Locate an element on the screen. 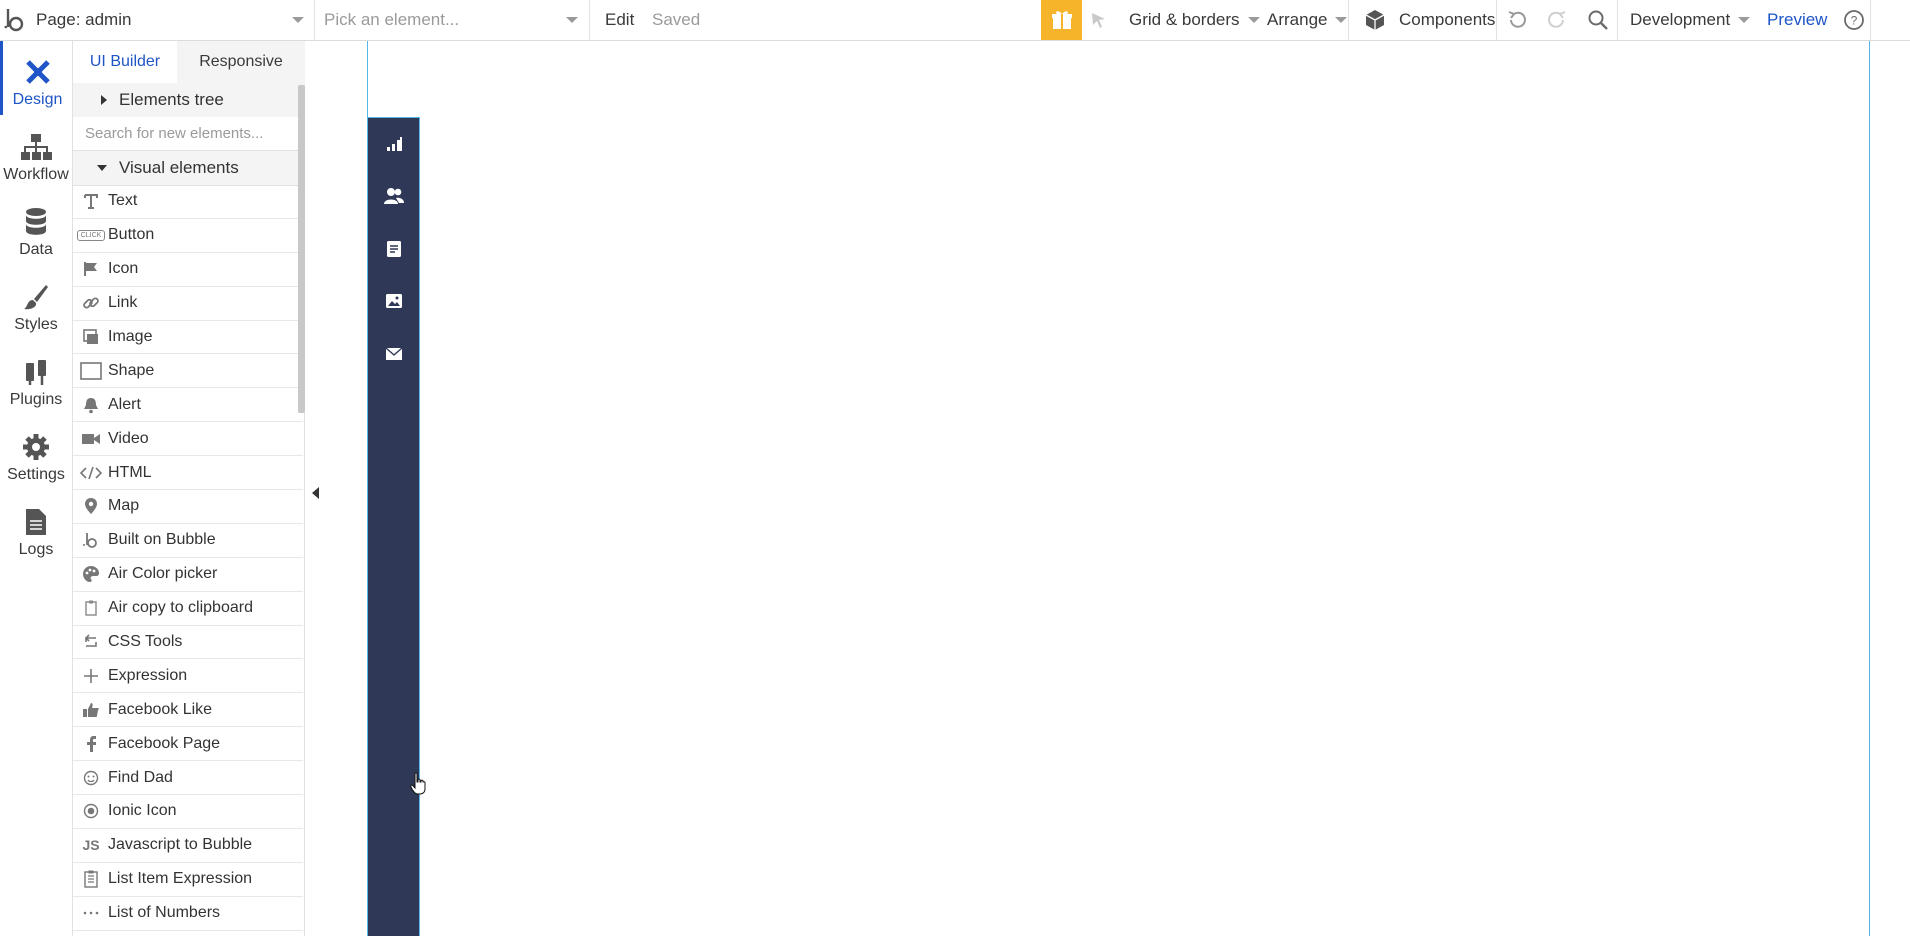 The width and height of the screenshot is (1910, 936). element-expression: Expression is located at coordinates (188, 676).